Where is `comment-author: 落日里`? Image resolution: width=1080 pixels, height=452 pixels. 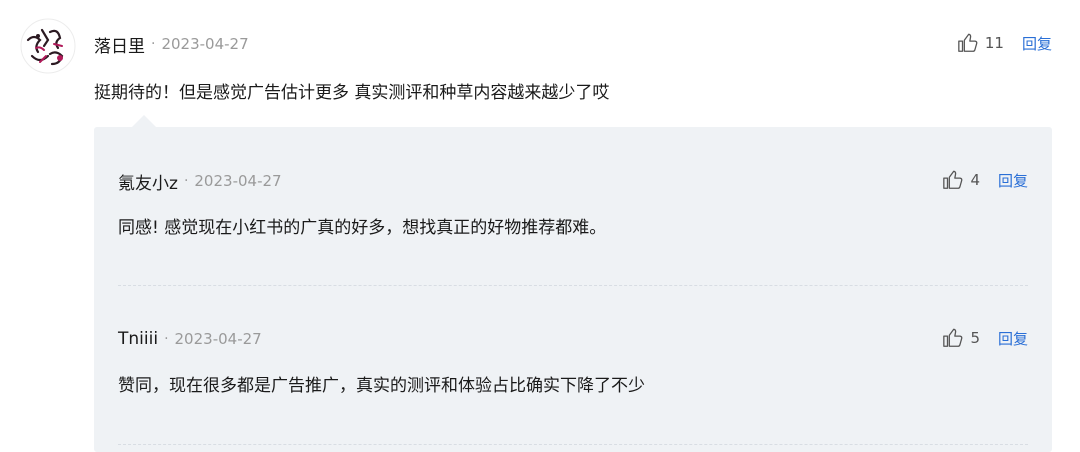
comment-author: 落日里 is located at coordinates (119, 44).